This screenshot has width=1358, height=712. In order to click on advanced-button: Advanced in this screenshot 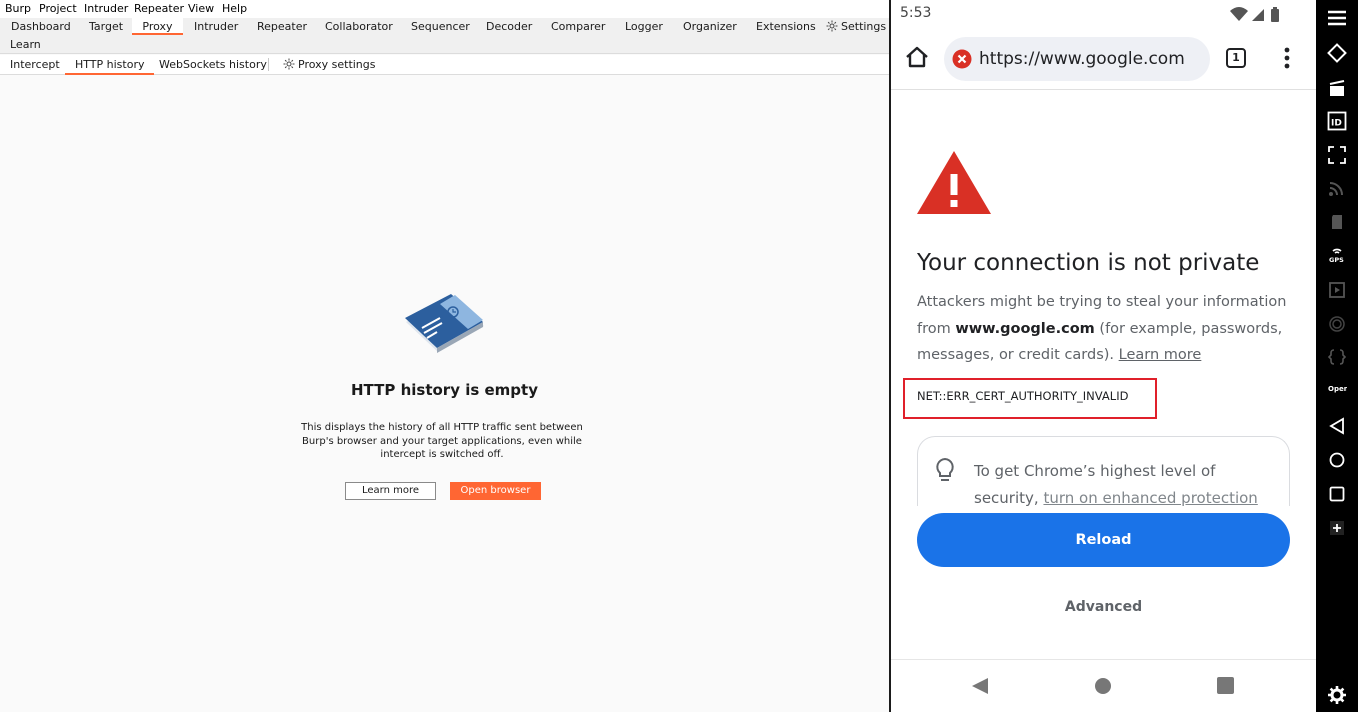, I will do `click(1103, 607)`.